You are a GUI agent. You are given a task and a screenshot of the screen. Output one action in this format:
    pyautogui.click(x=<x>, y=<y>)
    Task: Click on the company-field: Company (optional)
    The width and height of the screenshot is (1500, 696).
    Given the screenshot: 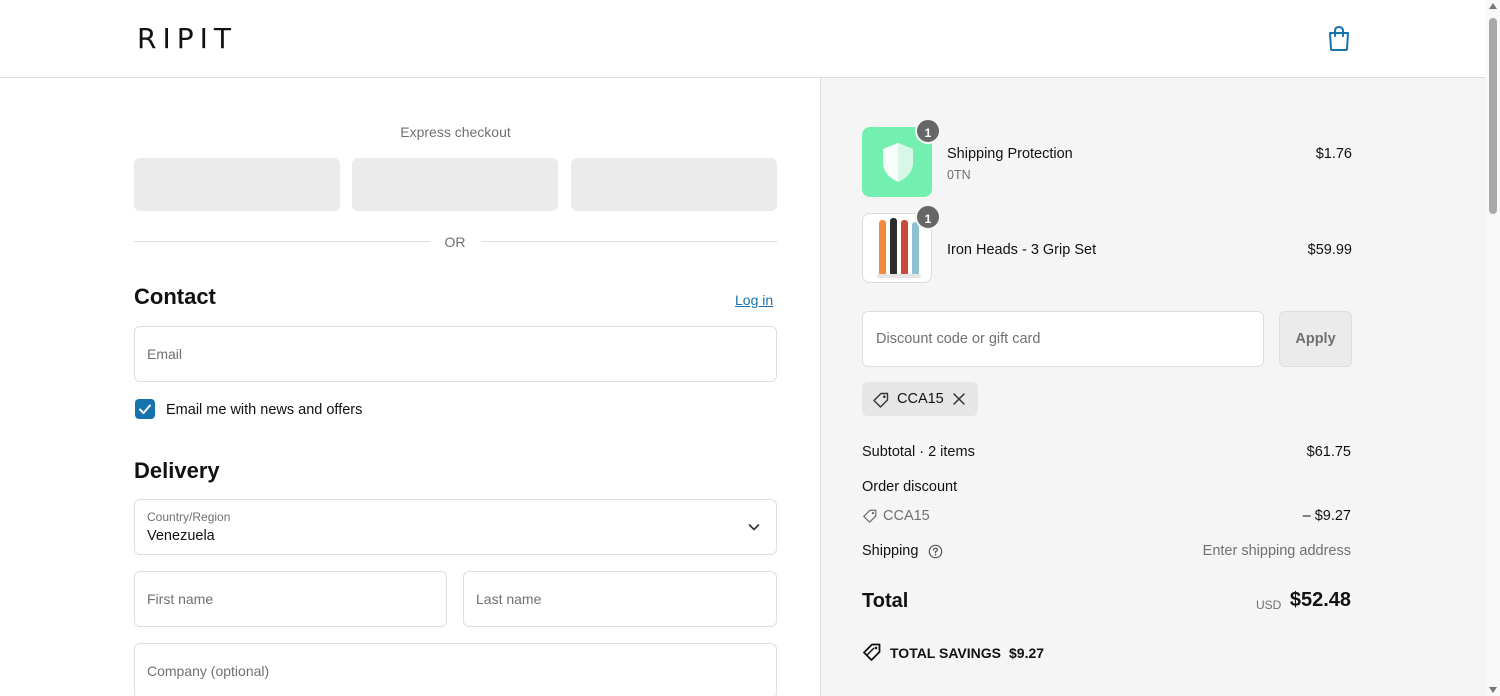 What is the action you would take?
    pyautogui.click(x=455, y=669)
    